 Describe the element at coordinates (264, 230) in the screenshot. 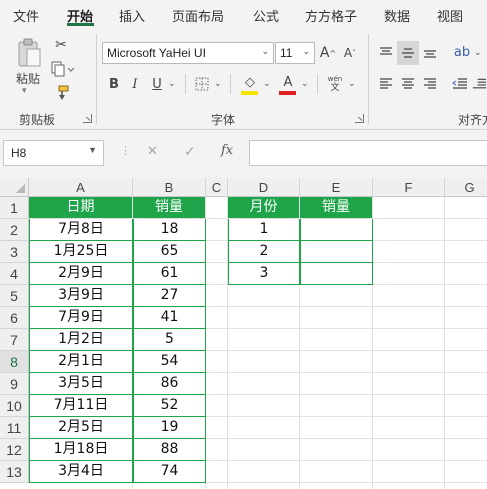

I see `month-cell: 1` at that location.